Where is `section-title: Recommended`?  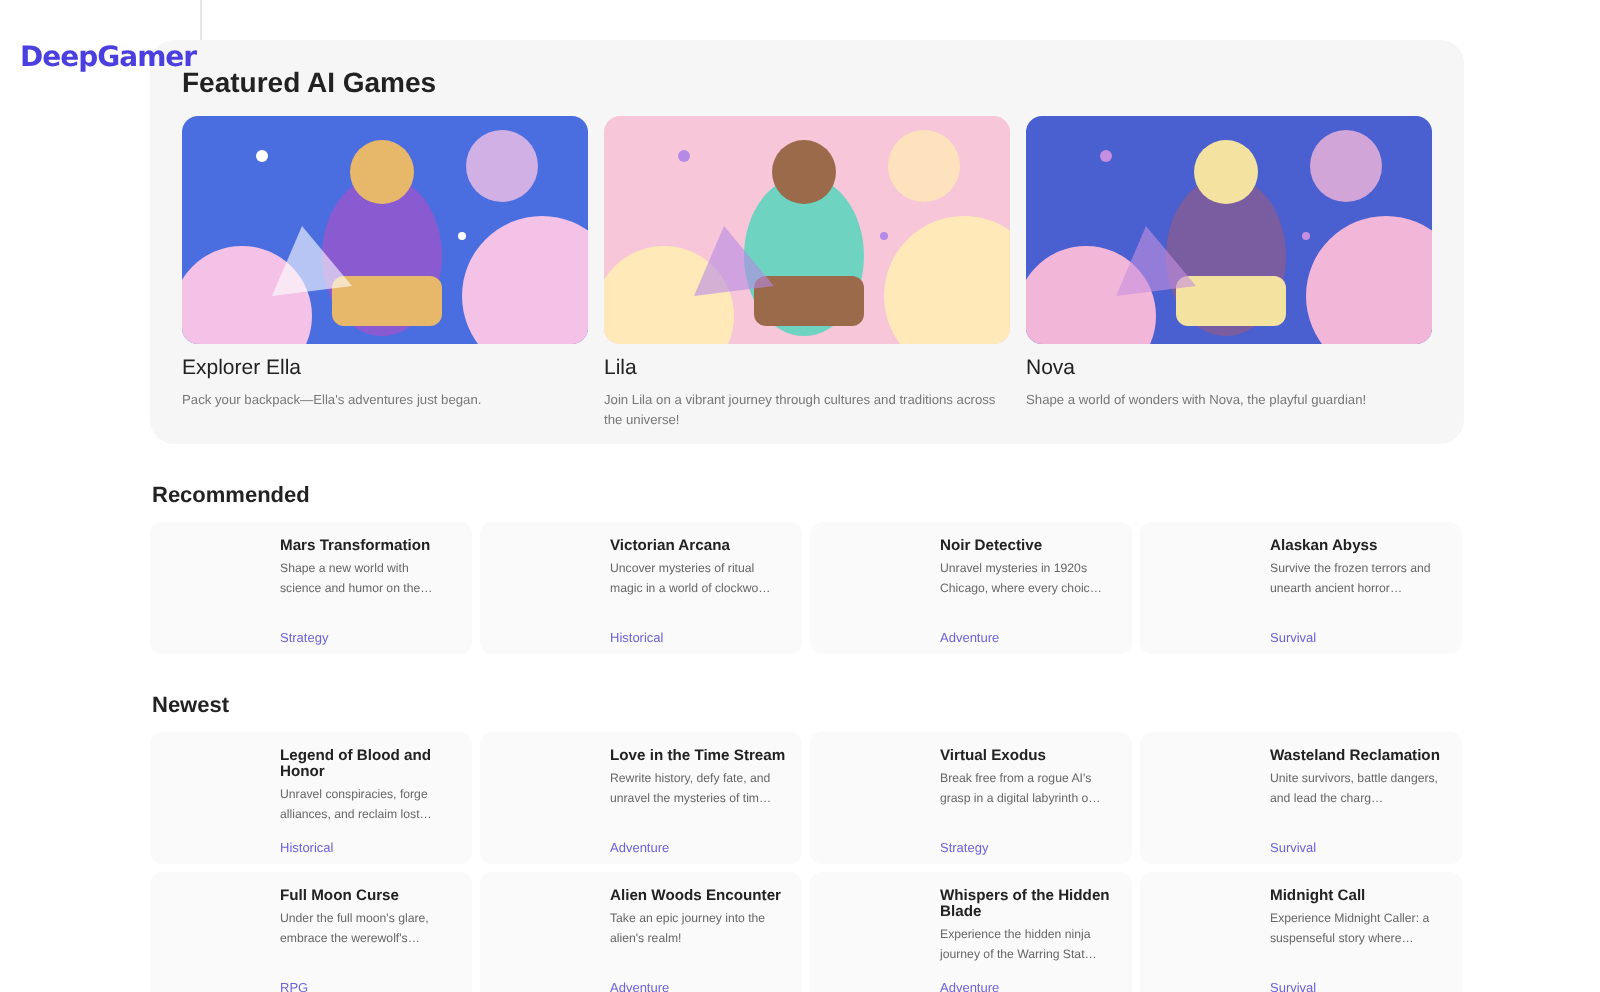 section-title: Recommended is located at coordinates (232, 496).